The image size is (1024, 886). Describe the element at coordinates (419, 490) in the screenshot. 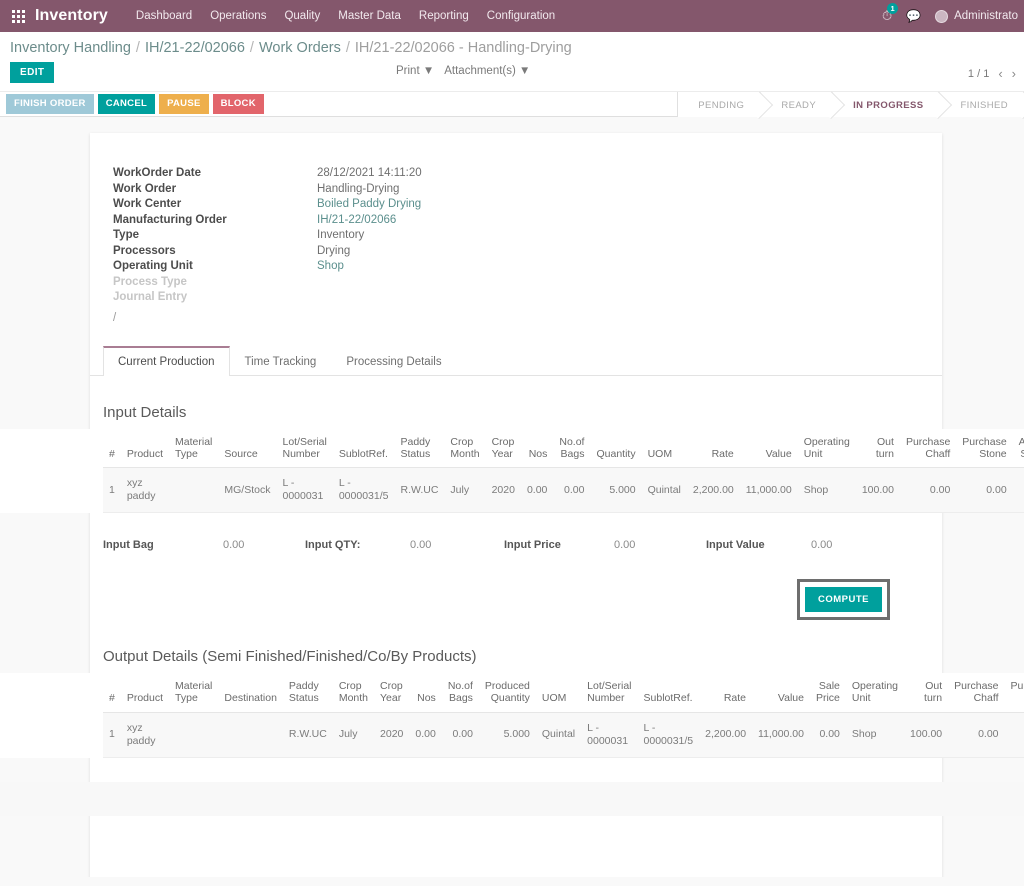

I see `cell-paddy-status: R.W.UC` at that location.